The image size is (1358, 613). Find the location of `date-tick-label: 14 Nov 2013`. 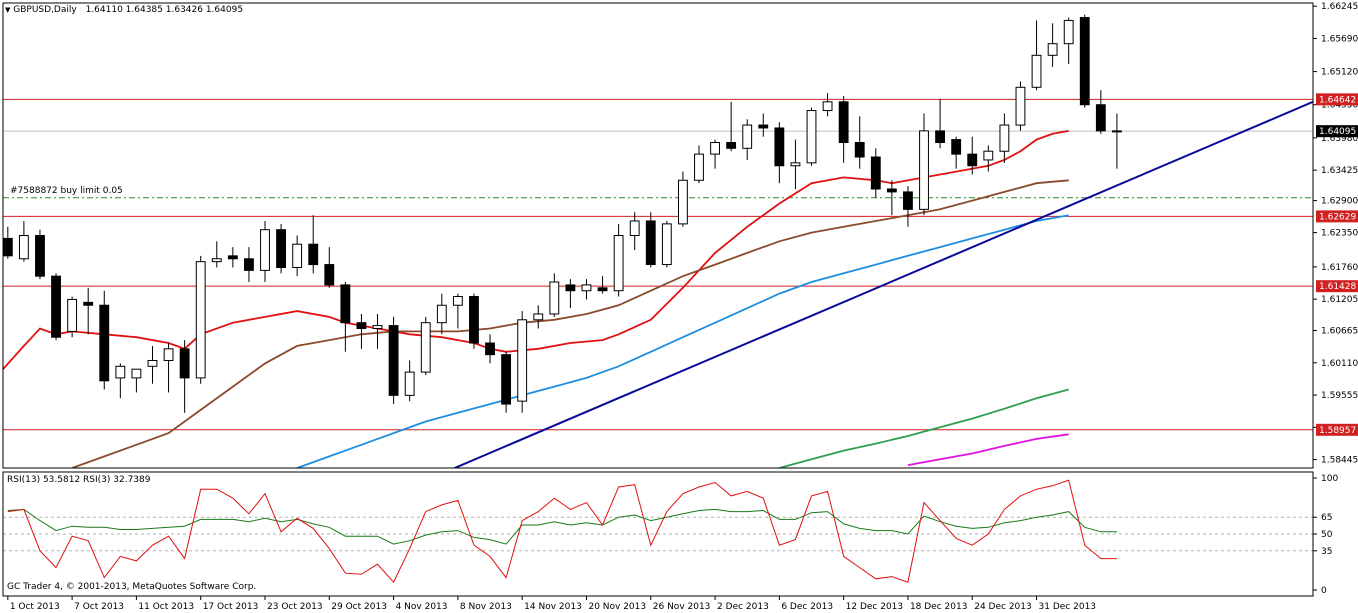

date-tick-label: 14 Nov 2013 is located at coordinates (553, 607).